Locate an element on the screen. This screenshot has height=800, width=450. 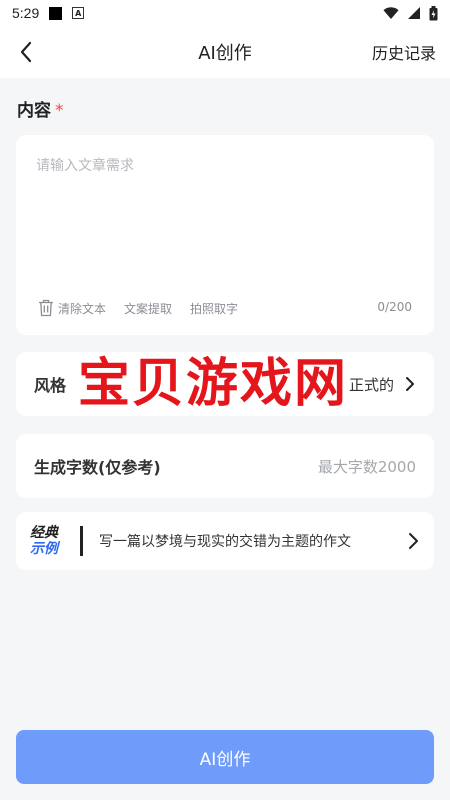
clear-text-button: 清除文本 is located at coordinates (72, 308).